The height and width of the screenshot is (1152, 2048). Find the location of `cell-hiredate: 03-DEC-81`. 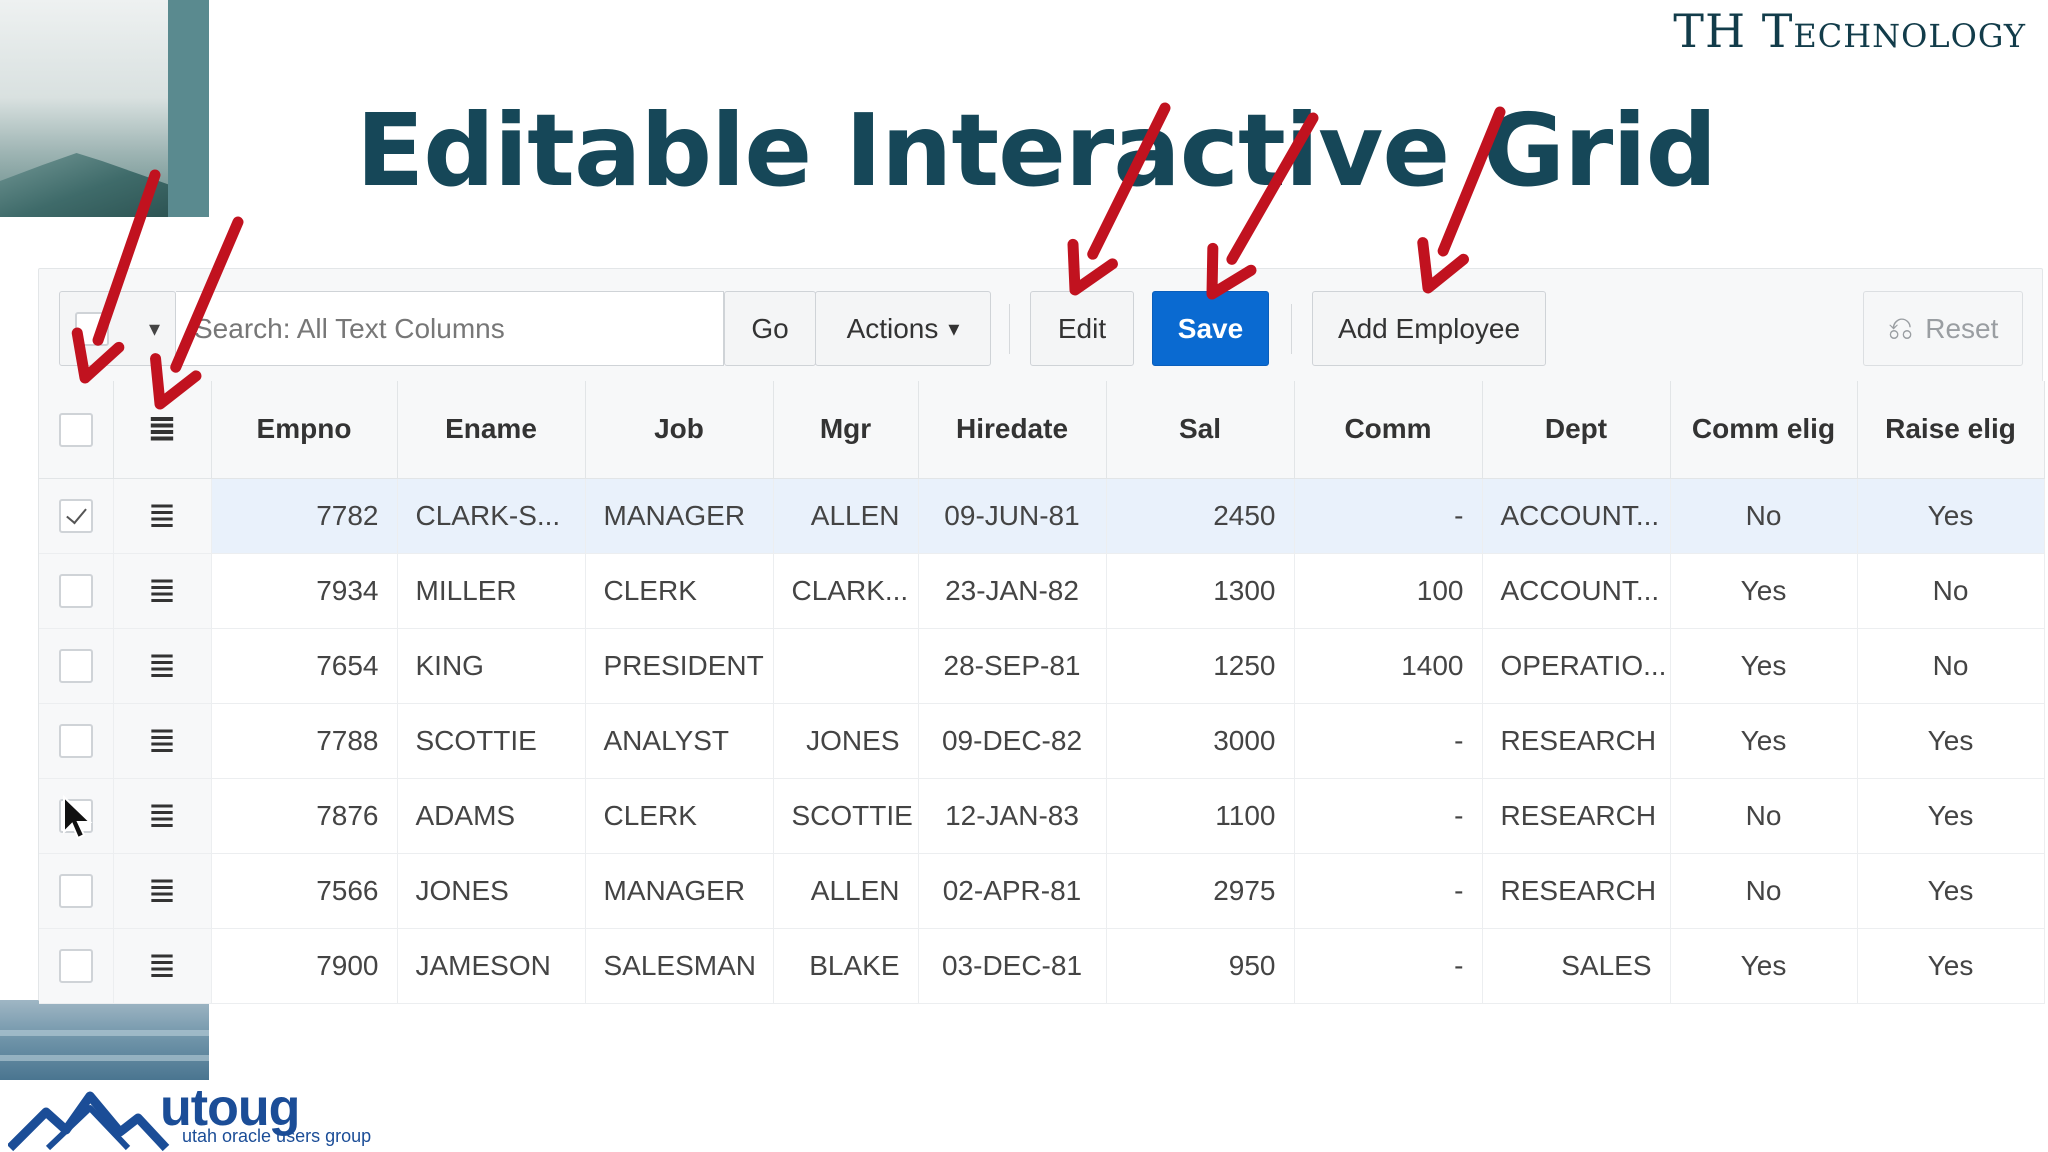

cell-hiredate: 03-DEC-81 is located at coordinates (1012, 966).